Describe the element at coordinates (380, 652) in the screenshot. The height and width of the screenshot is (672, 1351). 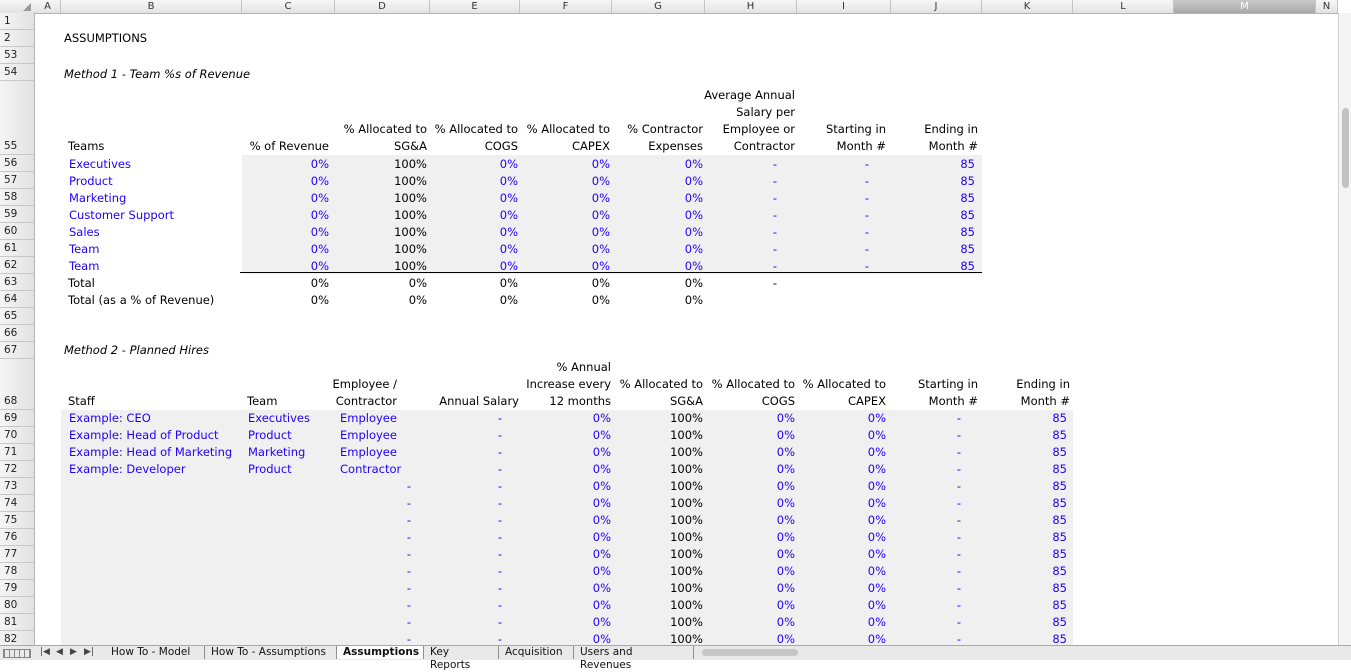
I see `sheet-tab-assumptions: Assumptions` at that location.